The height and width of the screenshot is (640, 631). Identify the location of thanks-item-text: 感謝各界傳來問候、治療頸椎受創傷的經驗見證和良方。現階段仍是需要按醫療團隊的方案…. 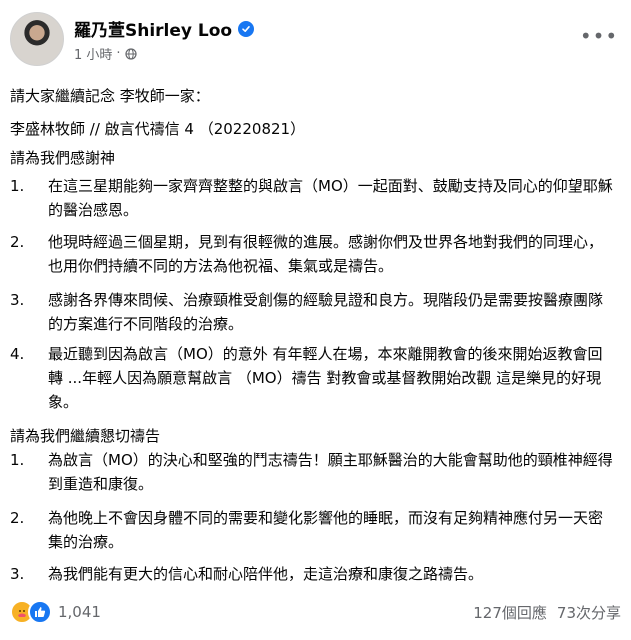
(326, 312).